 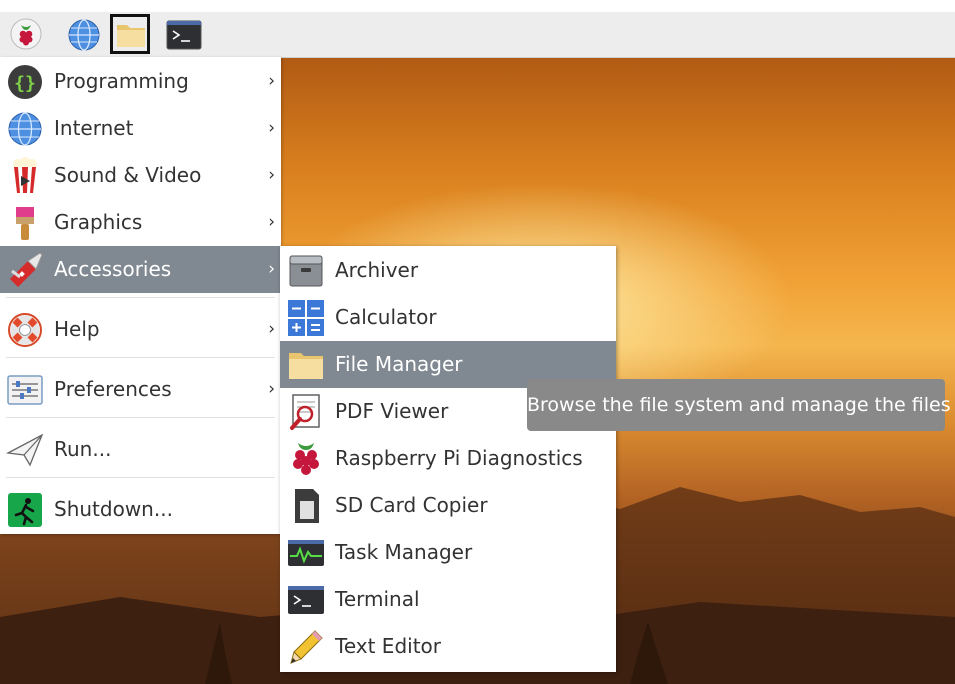 What do you see at coordinates (128, 175) in the screenshot?
I see `menu-item-label: Sound & Video` at bounding box center [128, 175].